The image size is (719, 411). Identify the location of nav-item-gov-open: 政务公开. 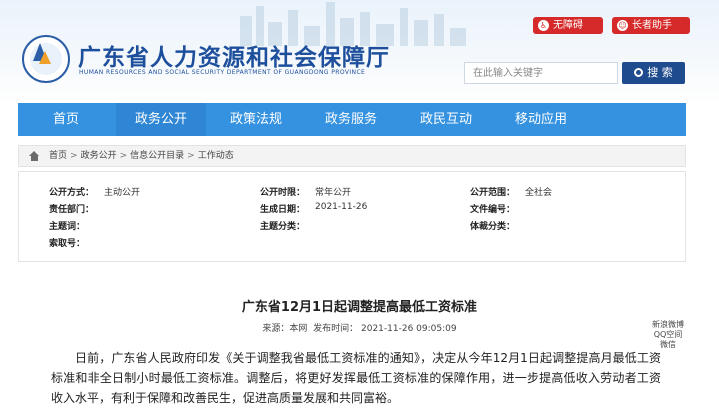
(161, 119).